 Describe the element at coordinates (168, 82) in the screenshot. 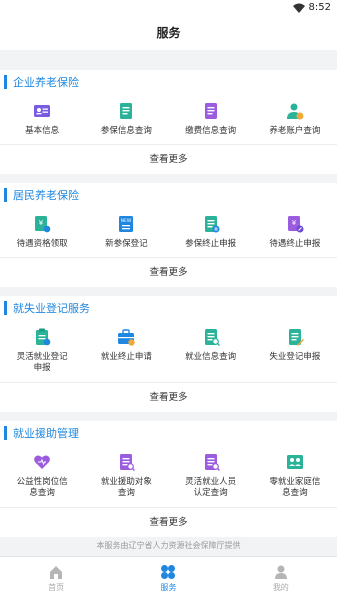

I see `section-title: 企业养老保险` at that location.